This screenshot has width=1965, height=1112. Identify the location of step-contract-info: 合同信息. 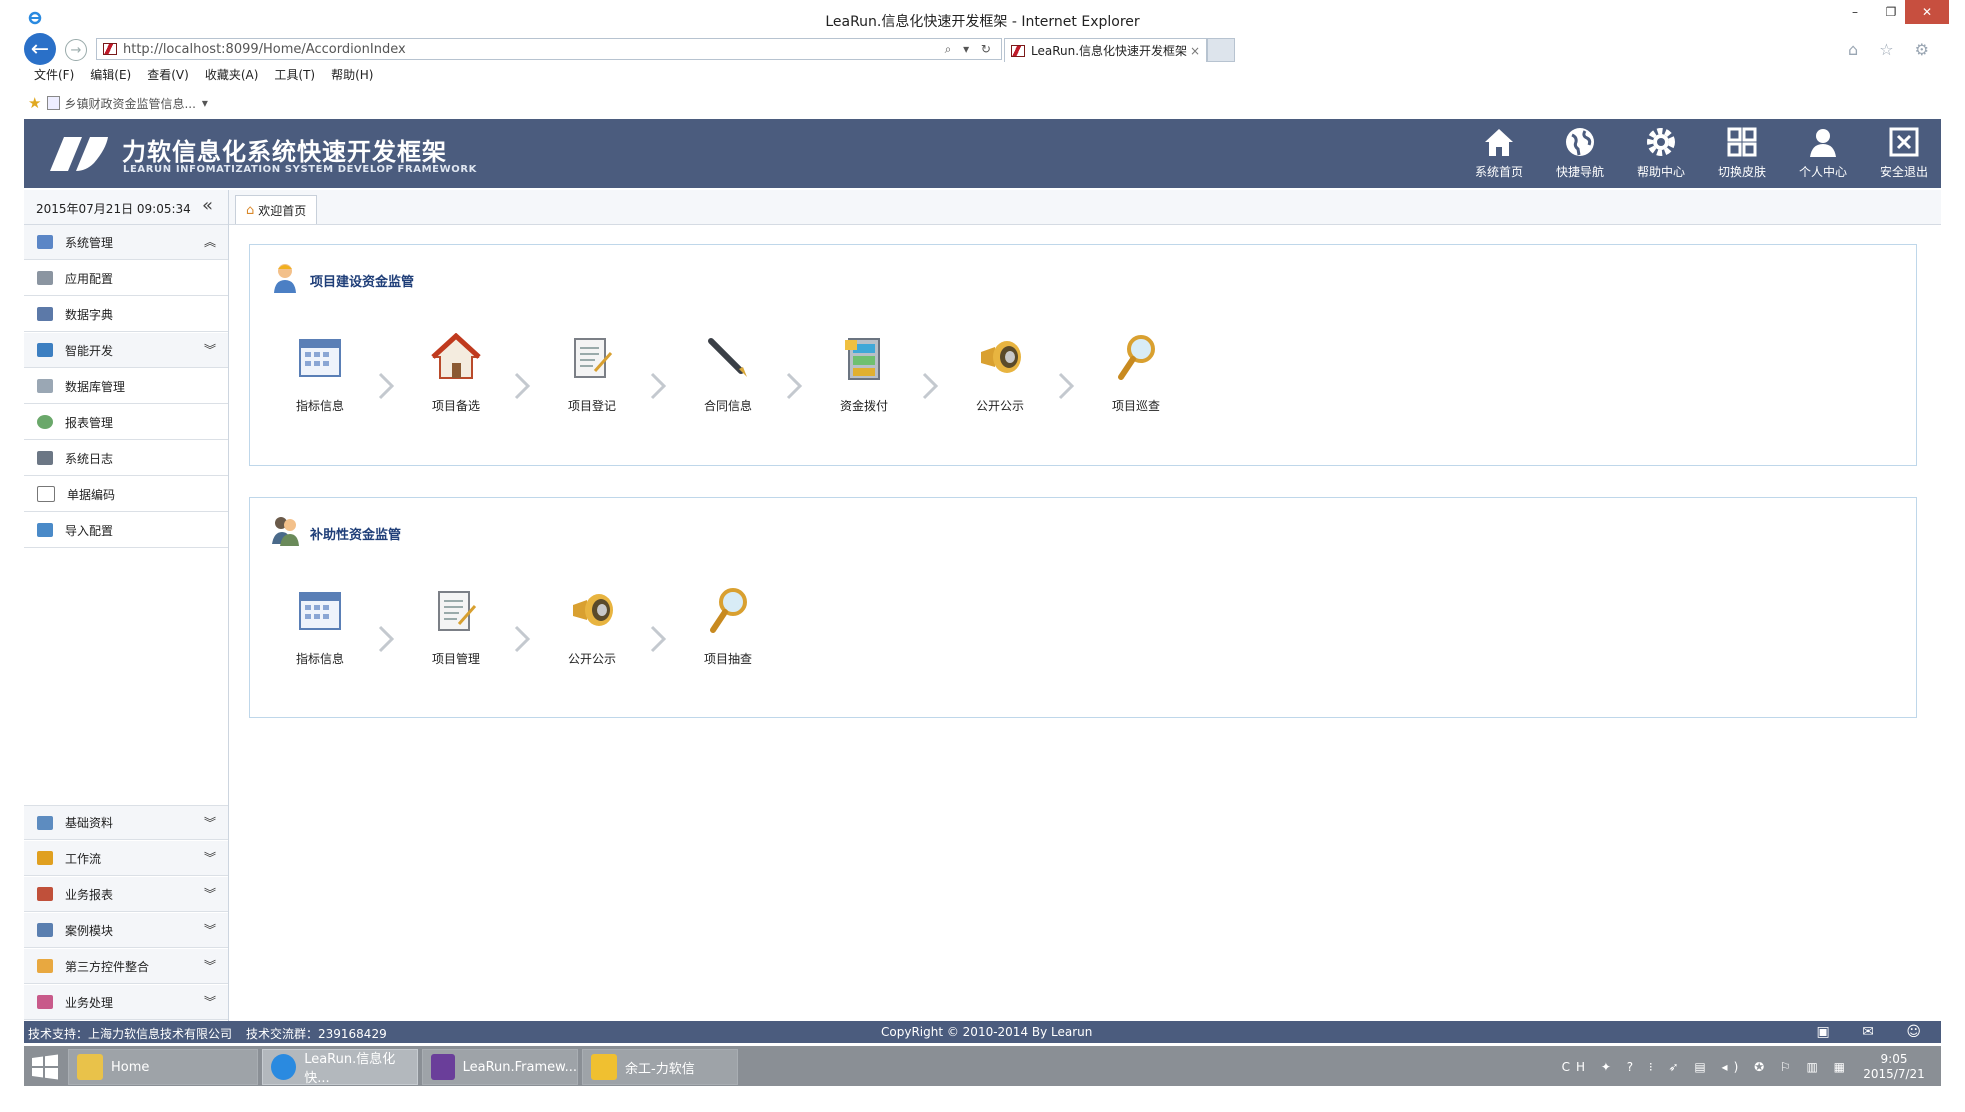
(728, 372).